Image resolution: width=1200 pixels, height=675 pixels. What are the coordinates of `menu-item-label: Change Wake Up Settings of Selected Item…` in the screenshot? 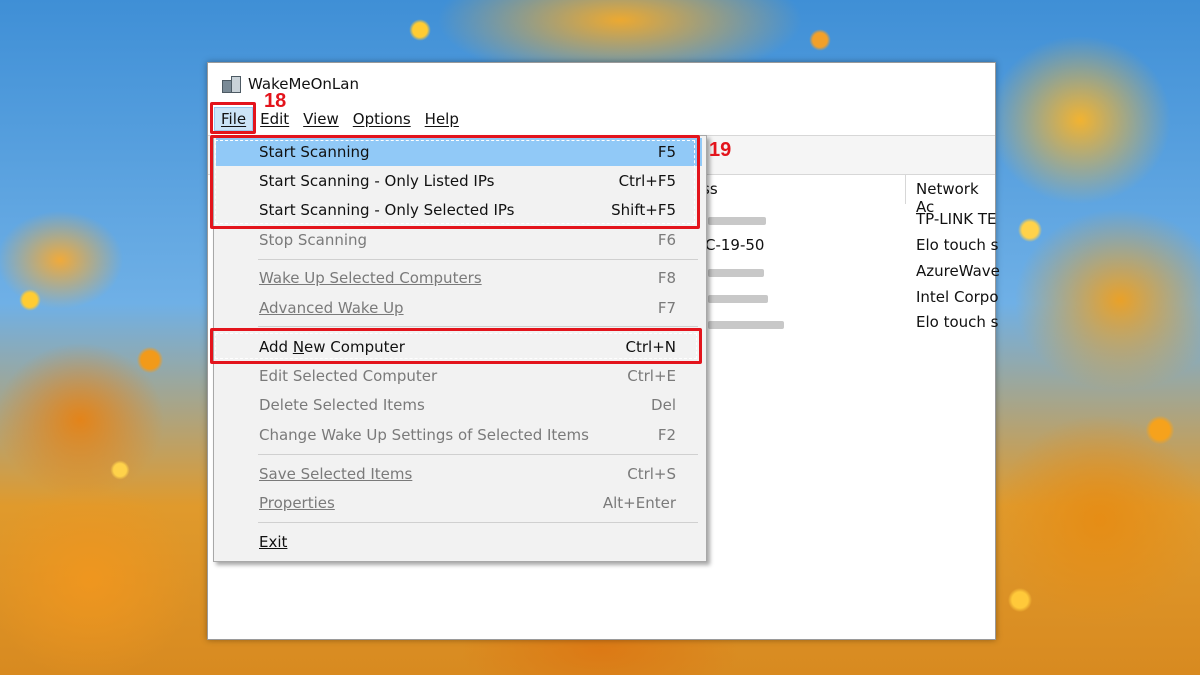 It's located at (424, 435).